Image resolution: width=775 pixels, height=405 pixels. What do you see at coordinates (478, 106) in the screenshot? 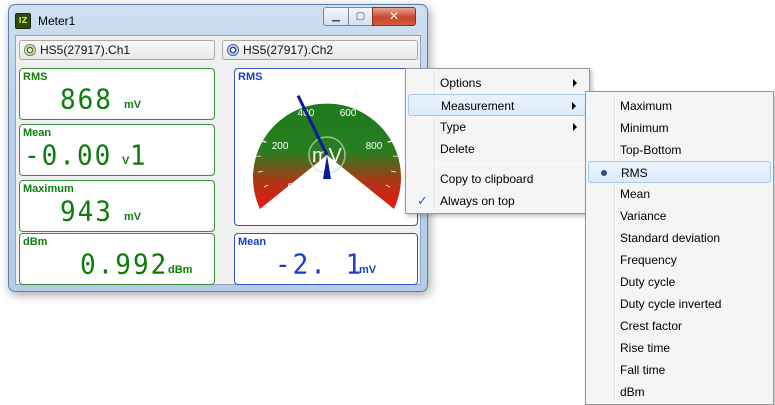
I see `menu-item-label: Measurement` at bounding box center [478, 106].